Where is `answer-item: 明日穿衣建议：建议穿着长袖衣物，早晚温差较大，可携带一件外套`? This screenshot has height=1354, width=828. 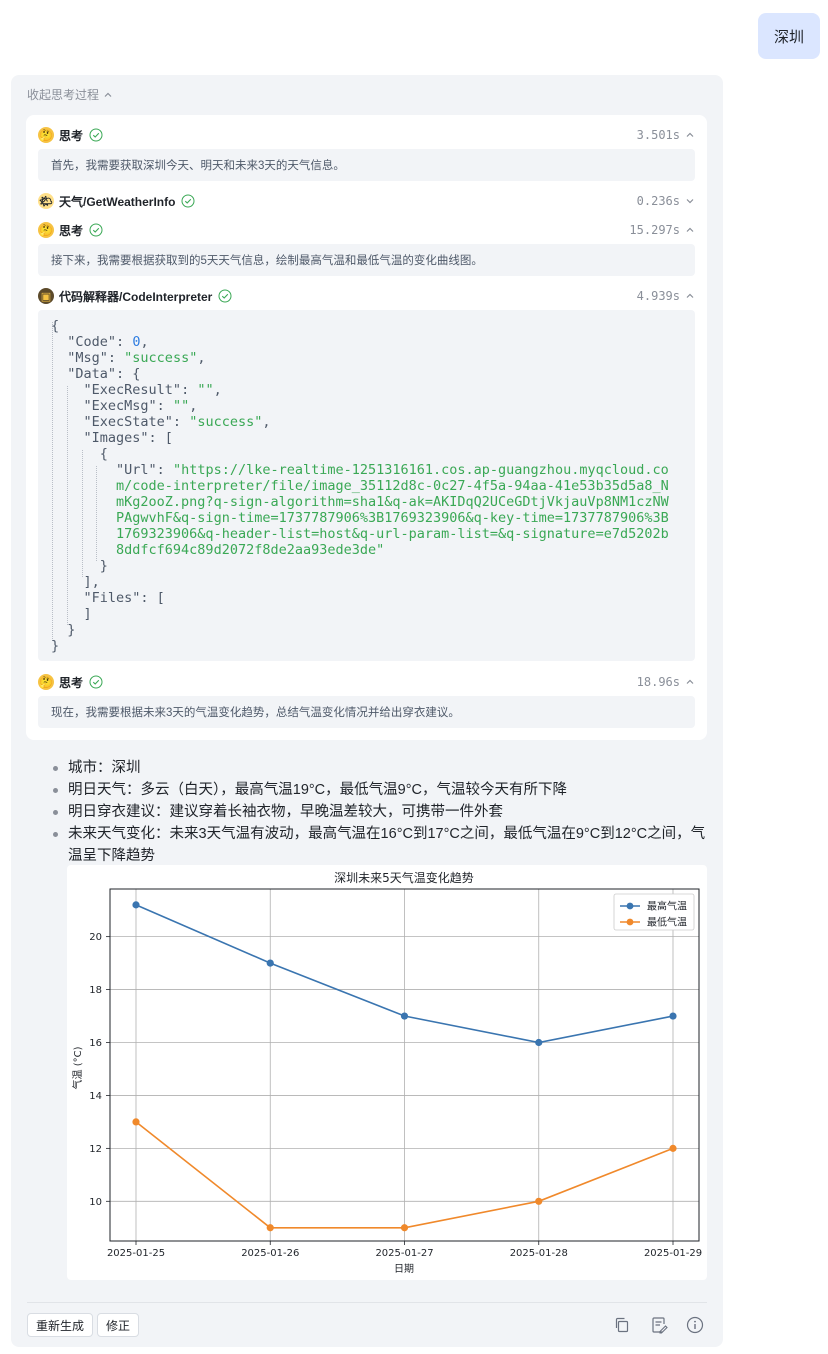 answer-item: 明日穿衣建议：建议穿着长袖衣物，早晚温差较大，可携带一件外套 is located at coordinates (377, 812).